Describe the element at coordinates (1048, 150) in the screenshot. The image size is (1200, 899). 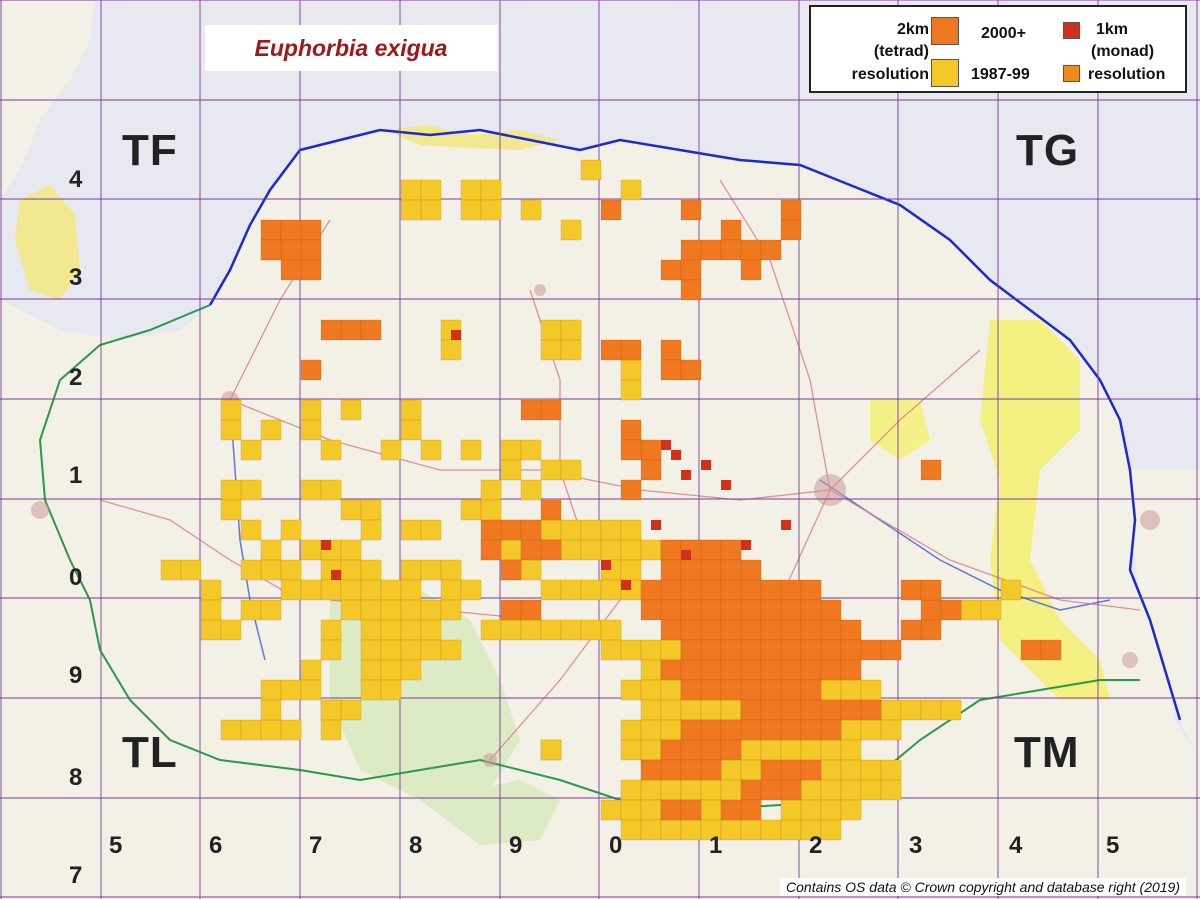
I see `grid-square-tg: TG` at that location.